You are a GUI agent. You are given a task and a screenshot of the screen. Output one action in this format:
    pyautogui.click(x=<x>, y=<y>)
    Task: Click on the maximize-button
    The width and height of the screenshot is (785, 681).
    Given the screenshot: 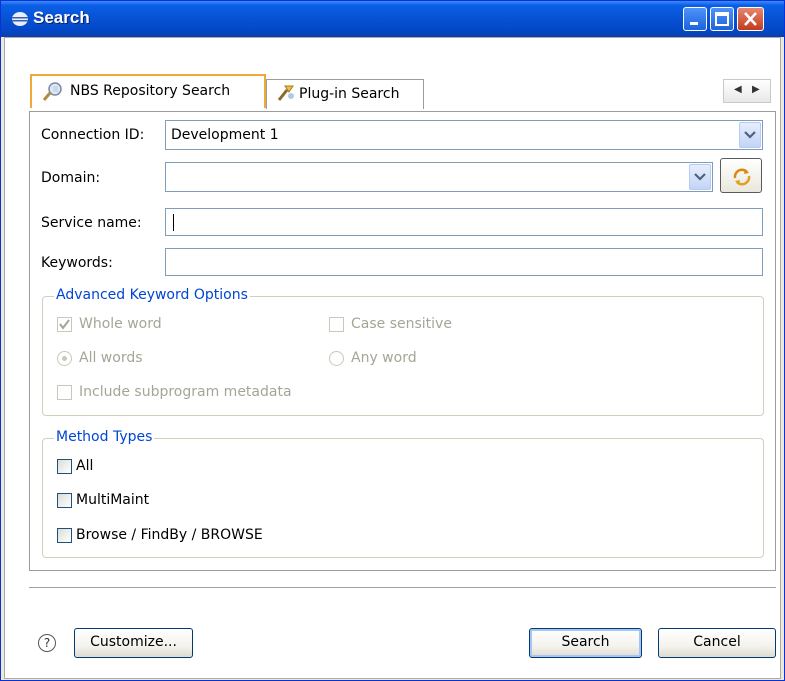 What is the action you would take?
    pyautogui.click(x=722, y=19)
    